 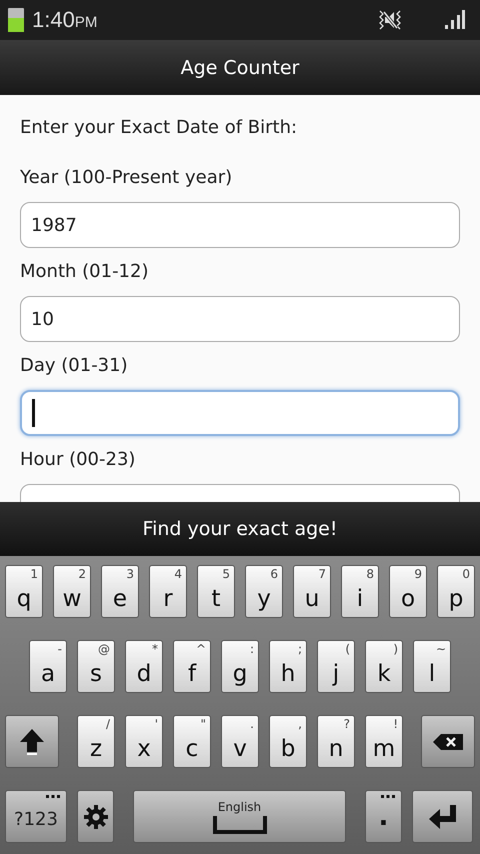 I want to click on key: 5 t, so click(x=216, y=591).